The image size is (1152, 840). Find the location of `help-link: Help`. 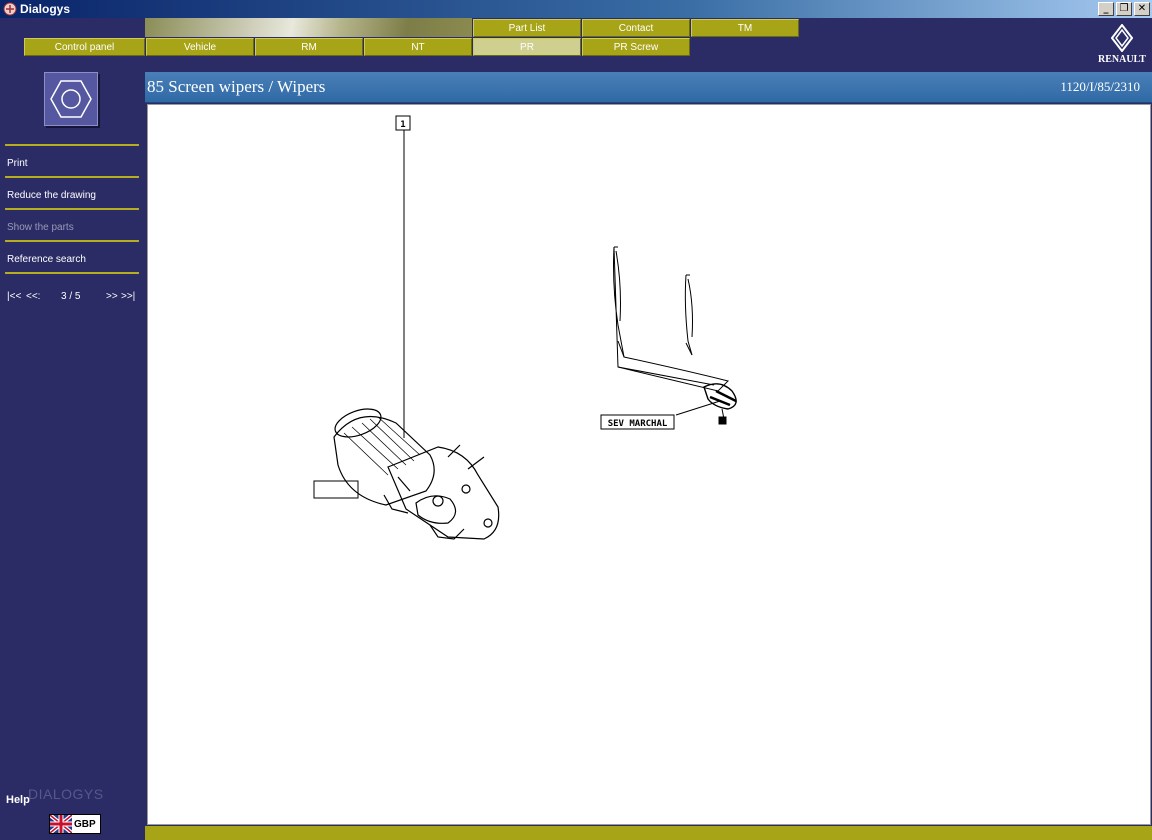

help-link: Help is located at coordinates (18, 800).